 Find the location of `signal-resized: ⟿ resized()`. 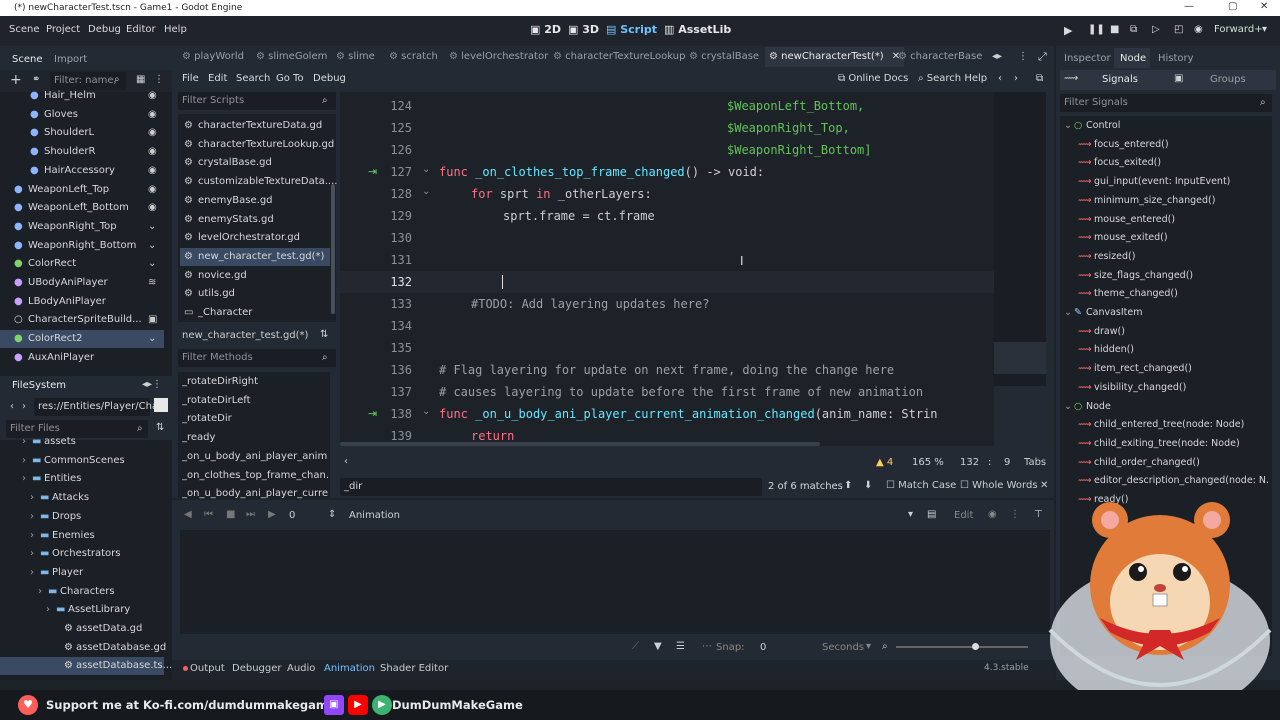

signal-resized: ⟿ resized() is located at coordinates (1165, 257).